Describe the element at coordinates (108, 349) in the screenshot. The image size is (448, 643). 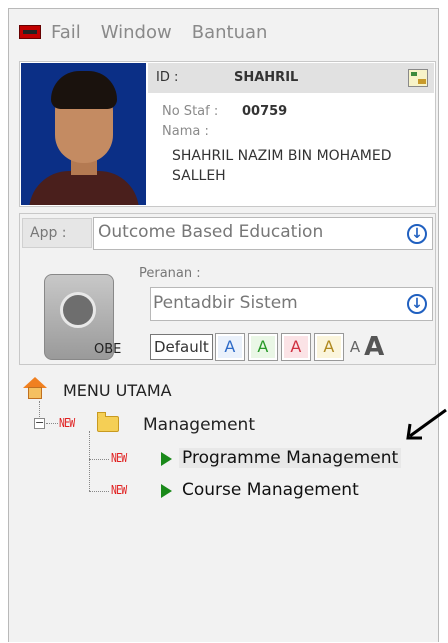
I see `obe-label: OBE` at that location.